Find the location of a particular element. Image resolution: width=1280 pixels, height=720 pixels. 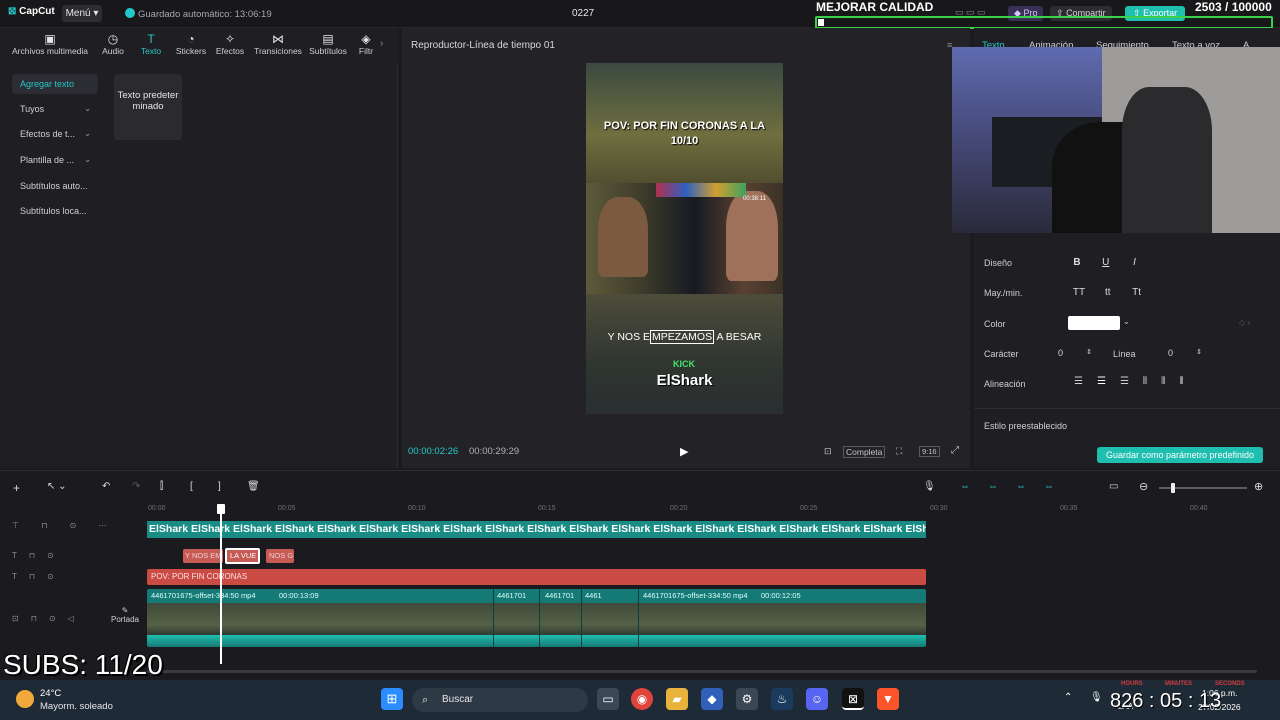

tool-media: ▣ Archivos multimedia is located at coordinates (50, 44).